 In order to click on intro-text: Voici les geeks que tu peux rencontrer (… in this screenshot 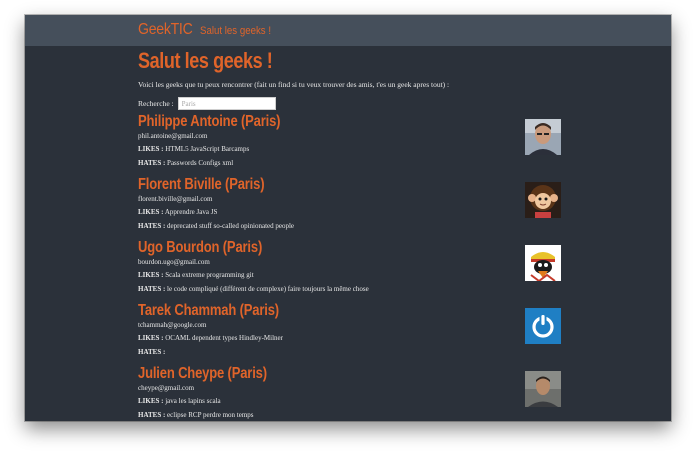, I will do `click(294, 84)`.